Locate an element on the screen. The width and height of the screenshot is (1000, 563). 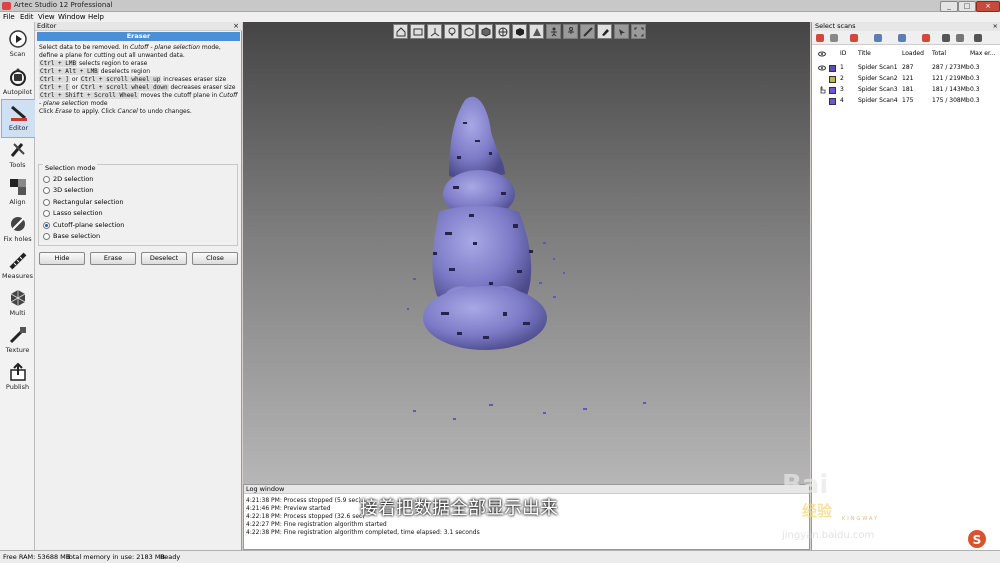
eraser-icon is located at coordinates (604, 31).